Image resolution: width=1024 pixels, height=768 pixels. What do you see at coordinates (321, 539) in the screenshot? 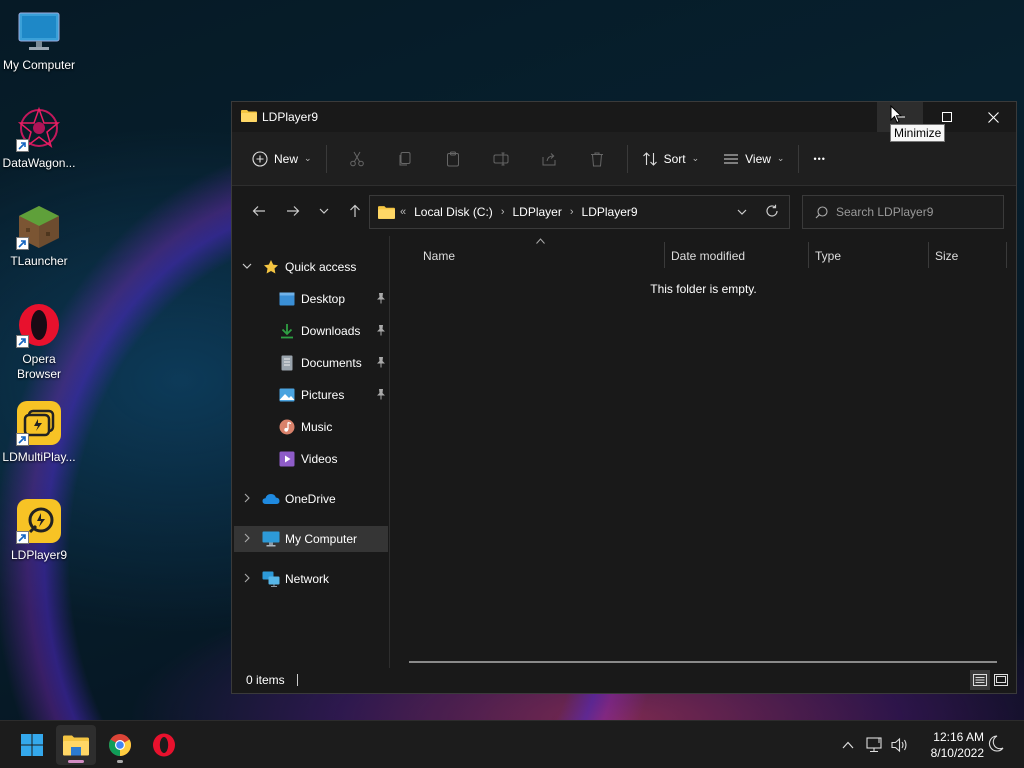
I see `nav-item-label: My Computer` at bounding box center [321, 539].